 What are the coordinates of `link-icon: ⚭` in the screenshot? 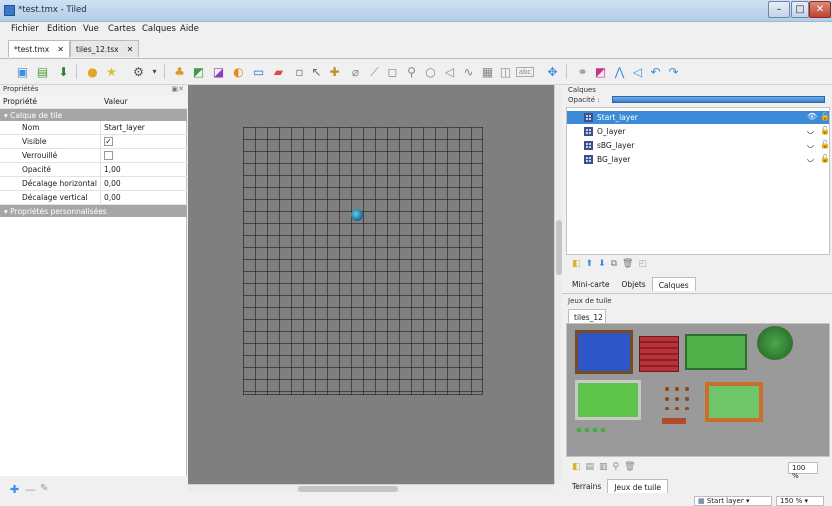 It's located at (582, 71).